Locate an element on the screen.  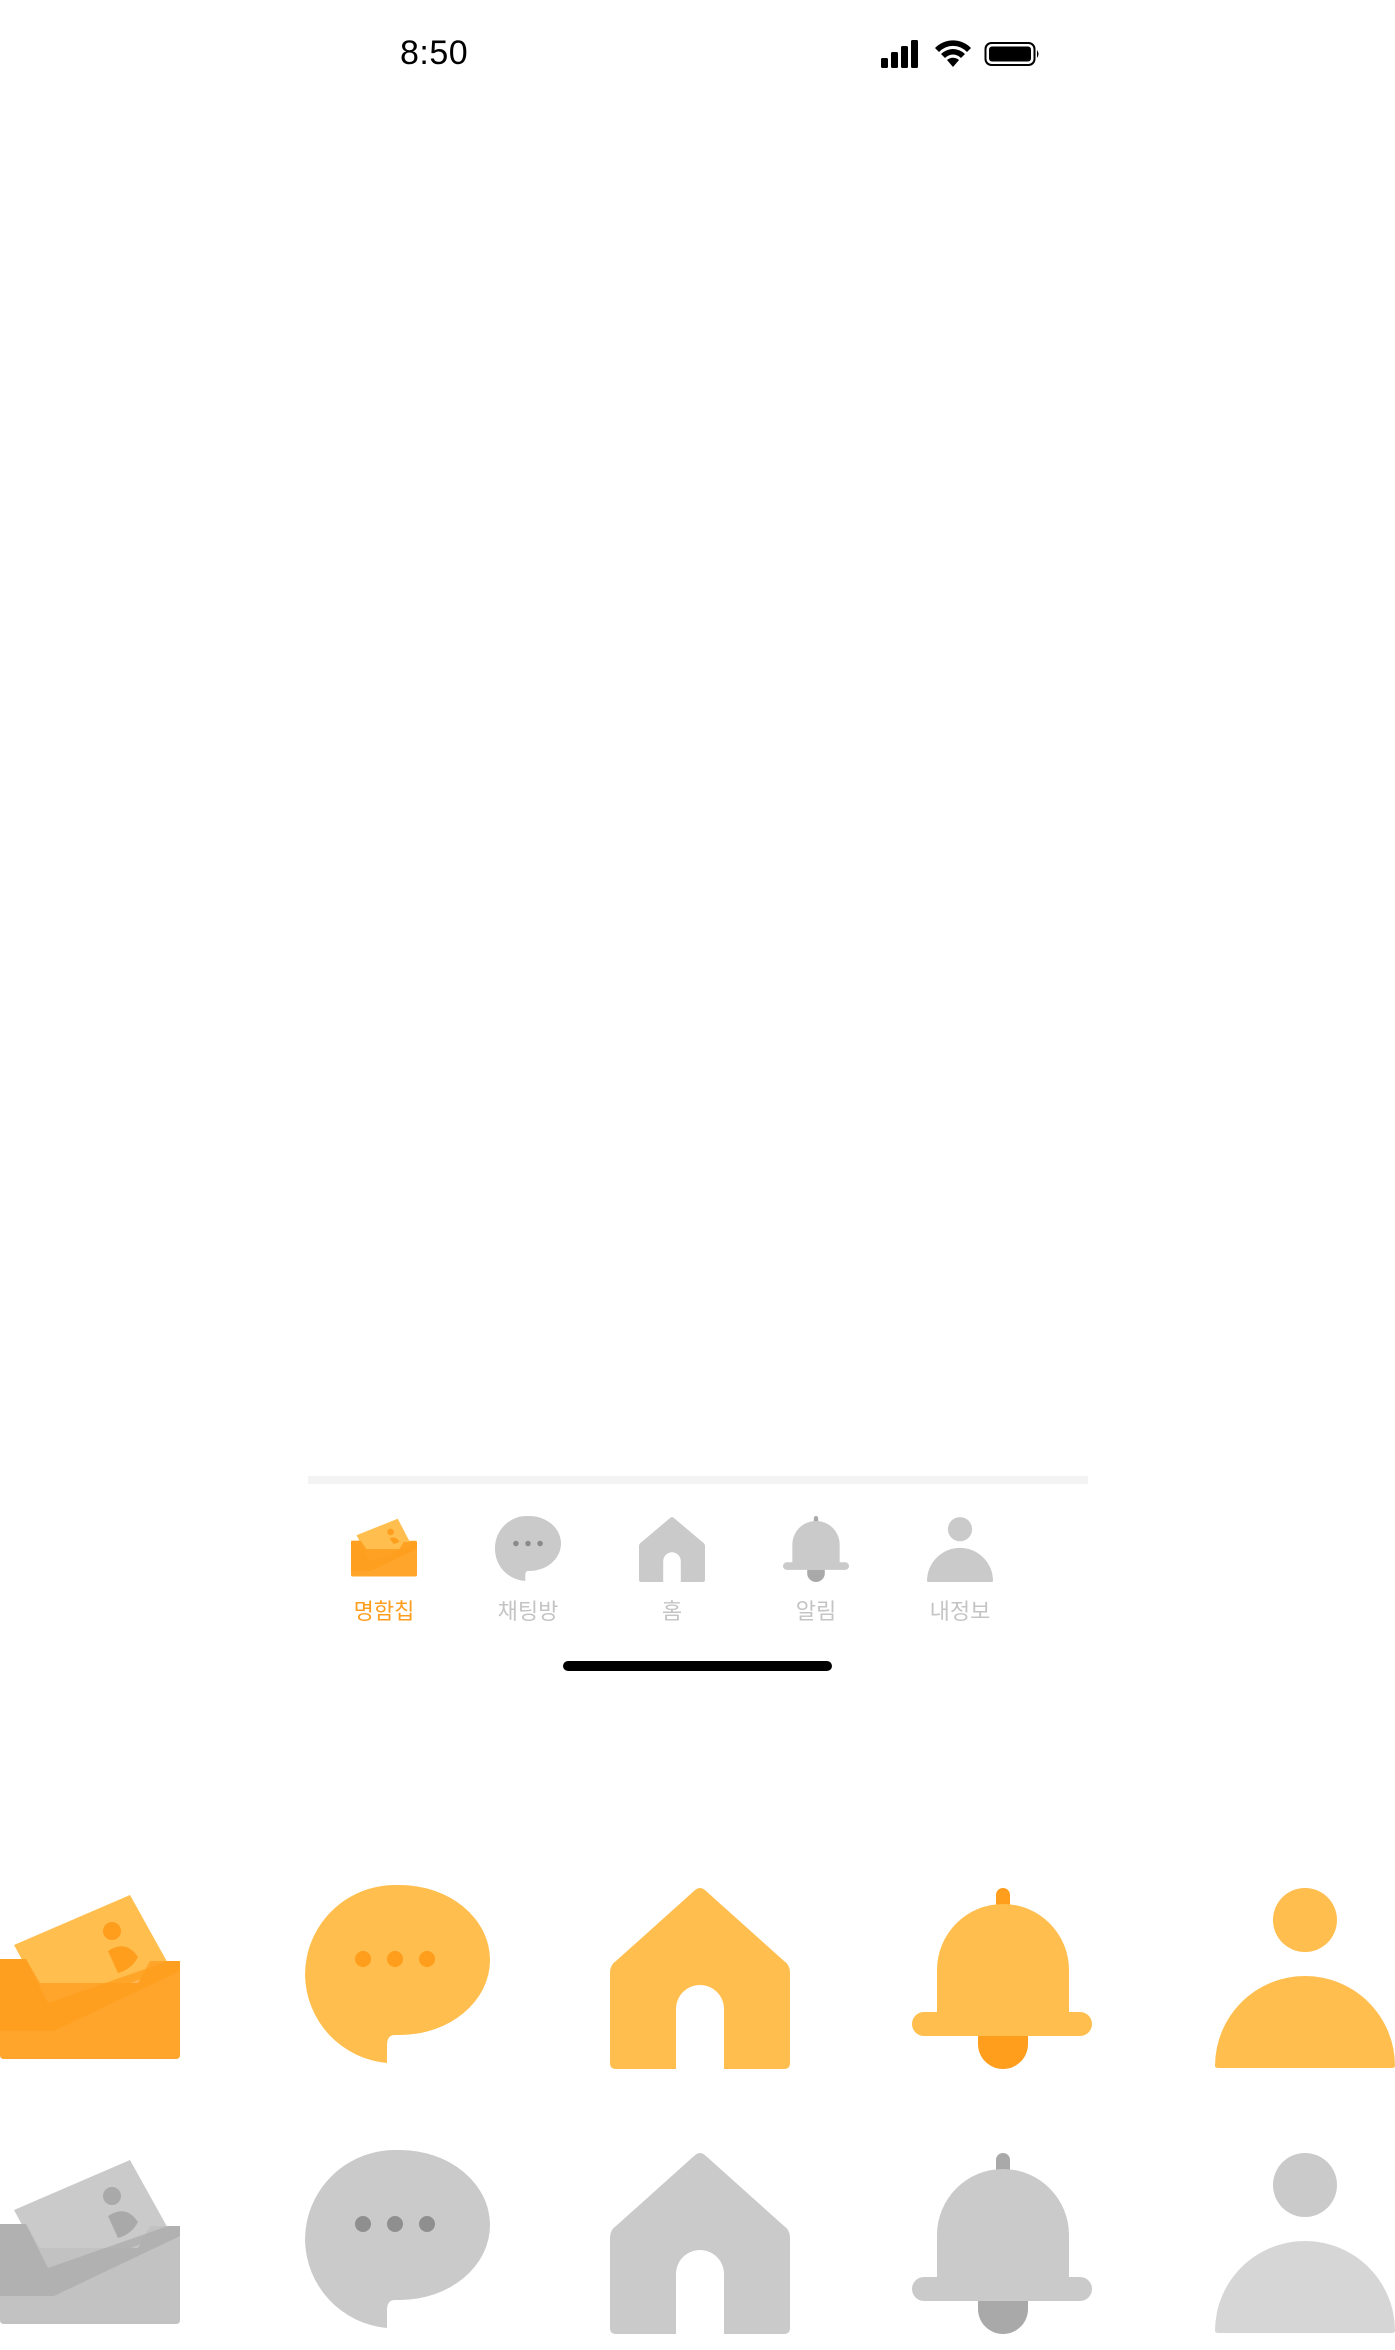
bottom-tab-bar: 명함칩 채팅방 홈 알림 내정보 is located at coordinates (698, 1565).